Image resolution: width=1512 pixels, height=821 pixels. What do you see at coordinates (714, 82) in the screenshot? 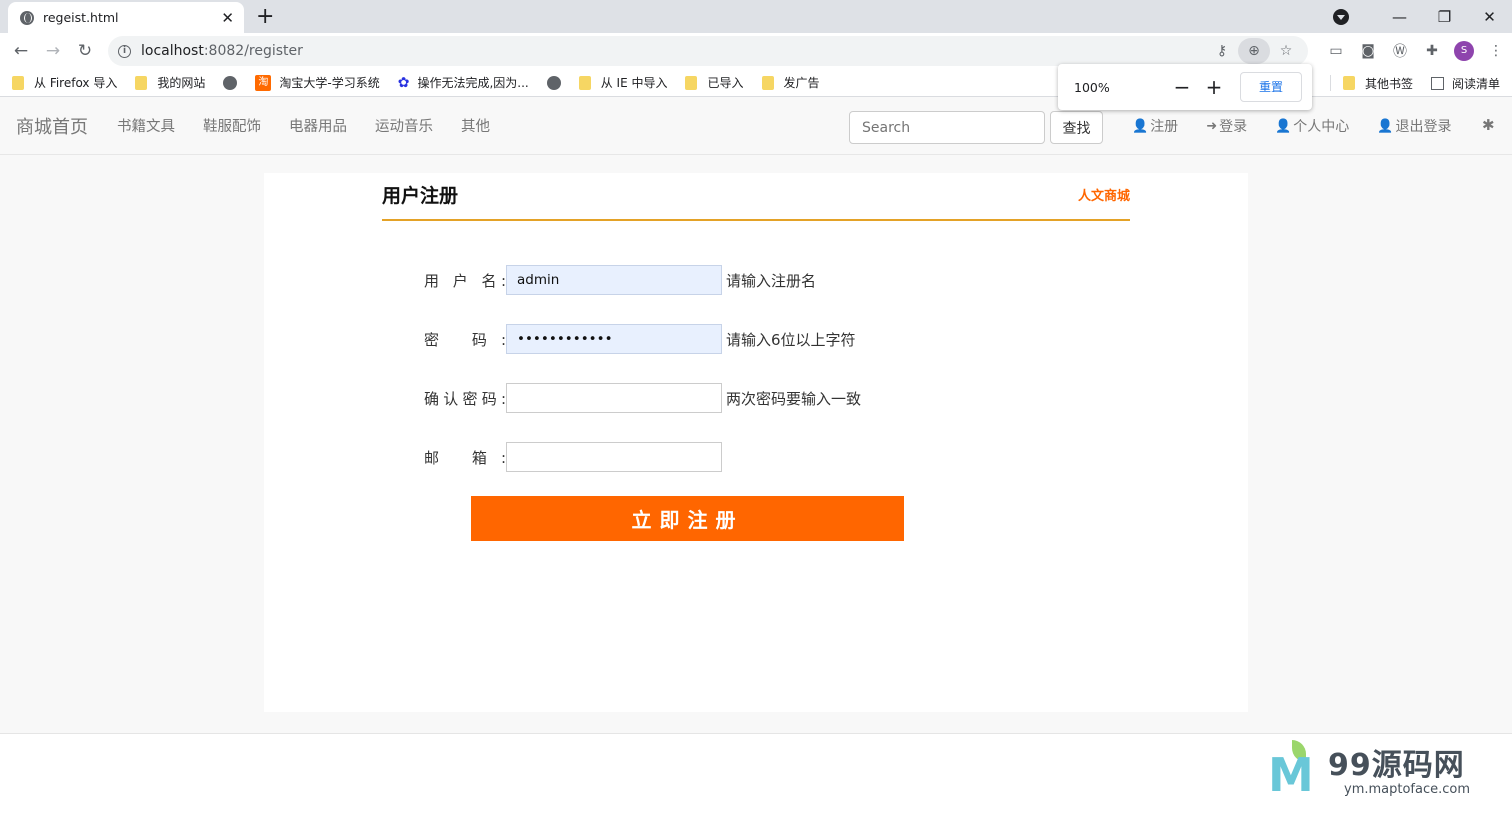
I see `bookmark-item: 已导入` at bounding box center [714, 82].